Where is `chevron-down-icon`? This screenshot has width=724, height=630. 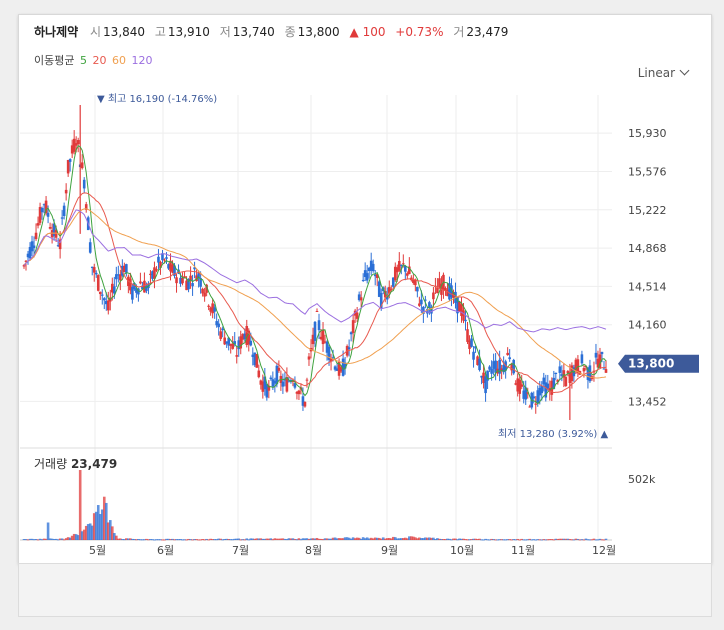
chevron-down-icon is located at coordinates (684, 70).